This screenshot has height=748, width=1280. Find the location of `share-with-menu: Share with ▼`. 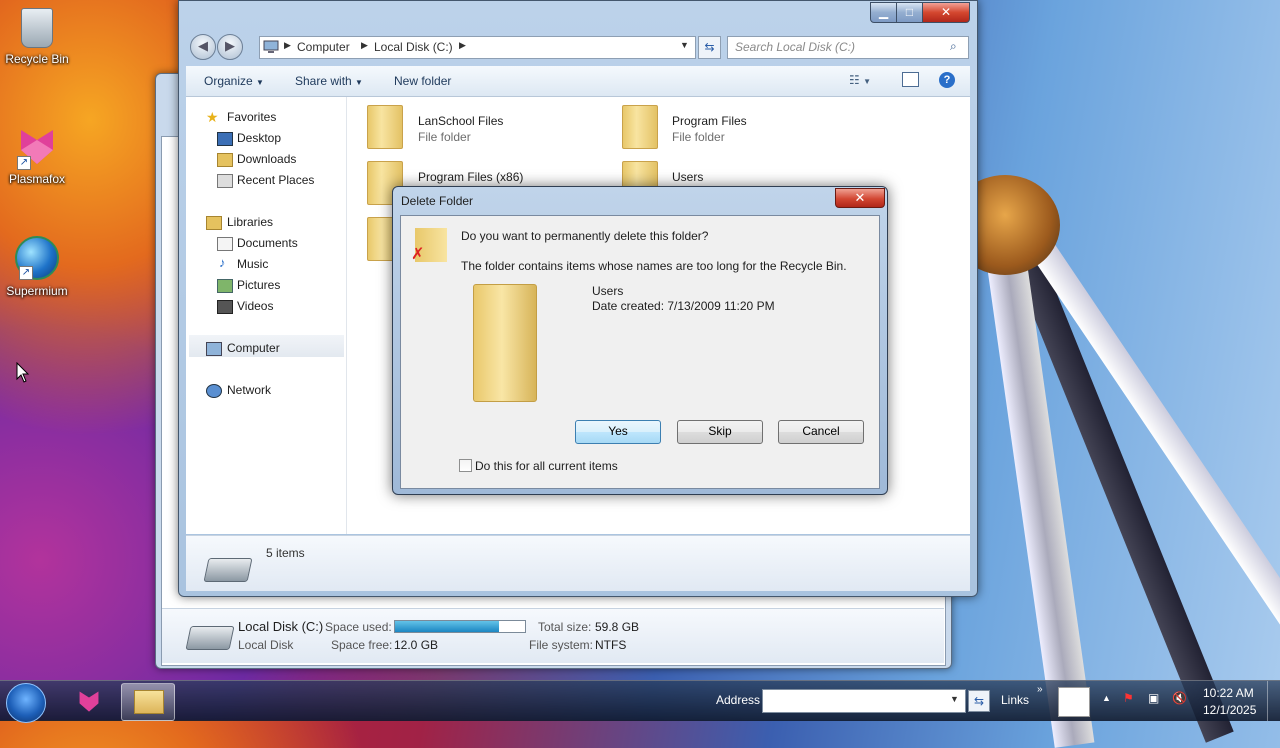

share-with-menu: Share with ▼ is located at coordinates (329, 81).